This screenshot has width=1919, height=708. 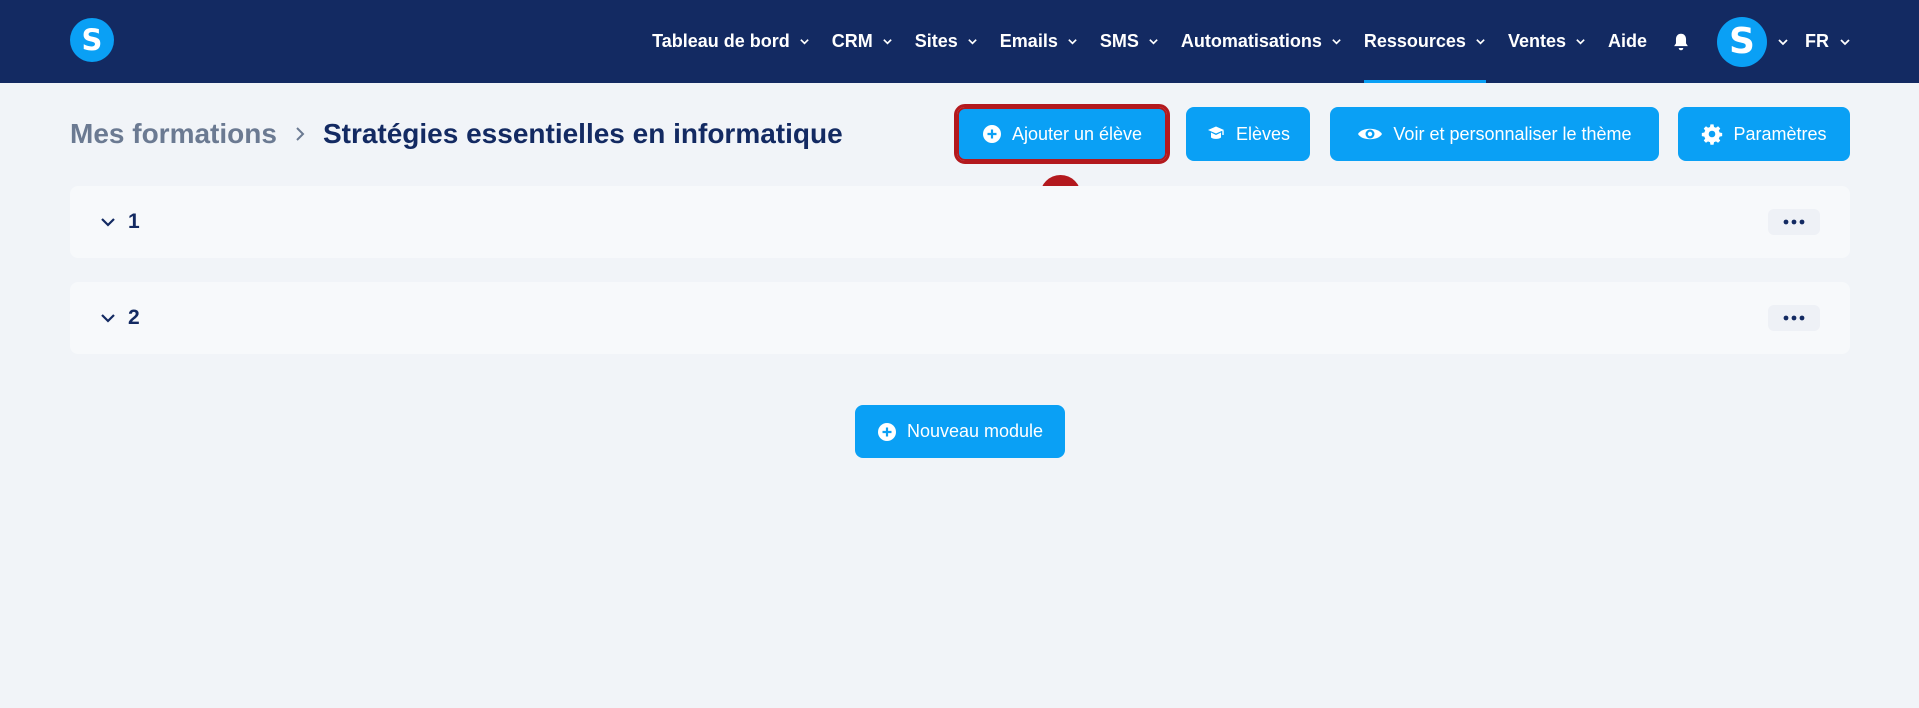 I want to click on customize-theme-button: Voir et personnaliser le thème, so click(x=1494, y=134).